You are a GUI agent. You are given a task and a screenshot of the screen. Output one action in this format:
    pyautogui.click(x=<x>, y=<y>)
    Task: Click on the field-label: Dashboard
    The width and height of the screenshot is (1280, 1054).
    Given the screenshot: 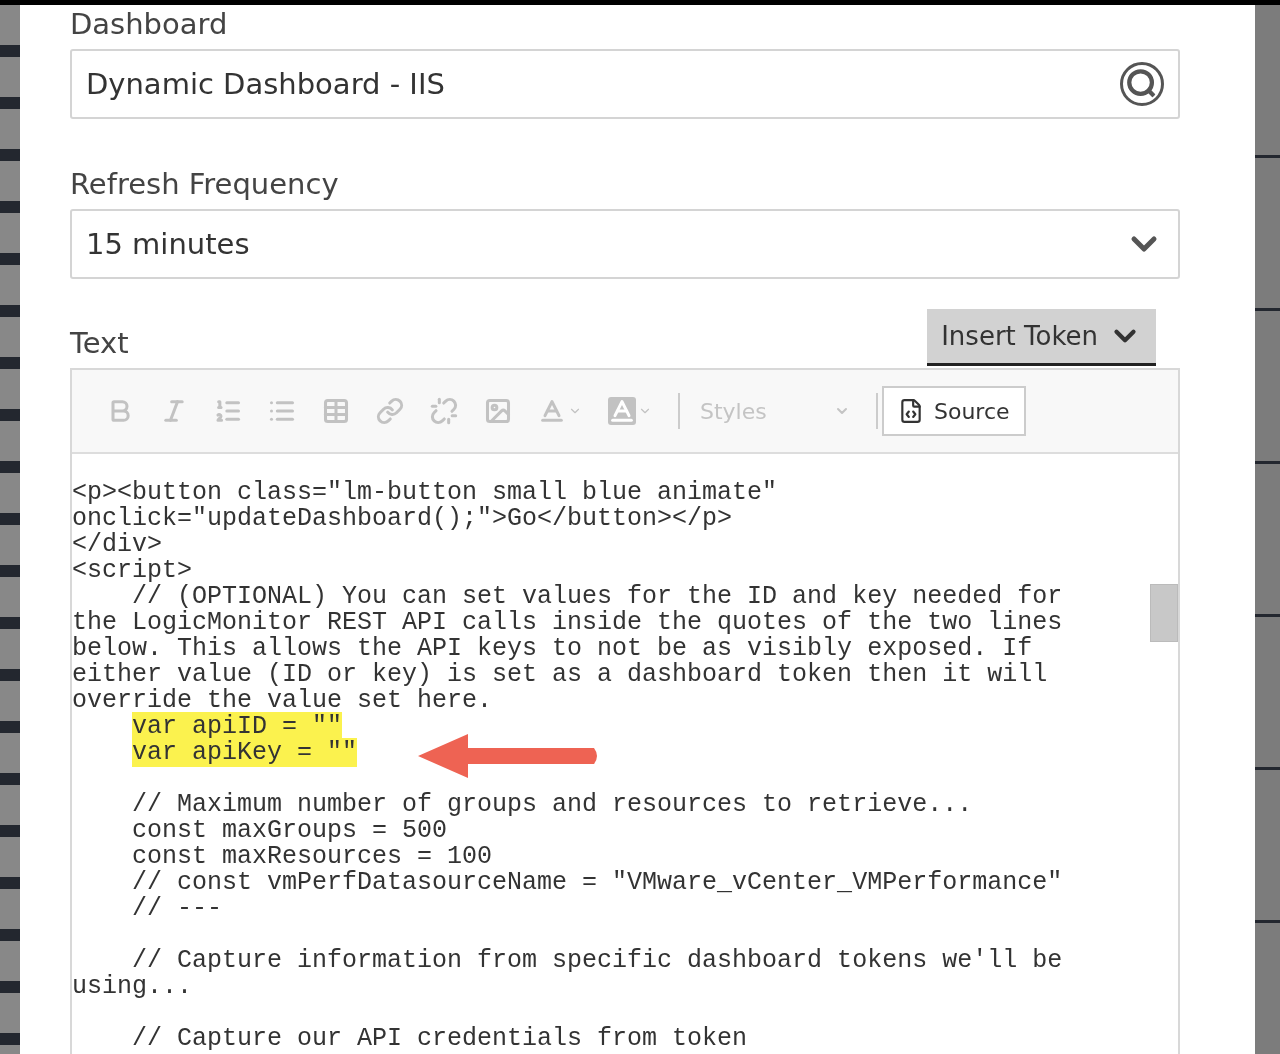 What is the action you would take?
    pyautogui.click(x=149, y=25)
    